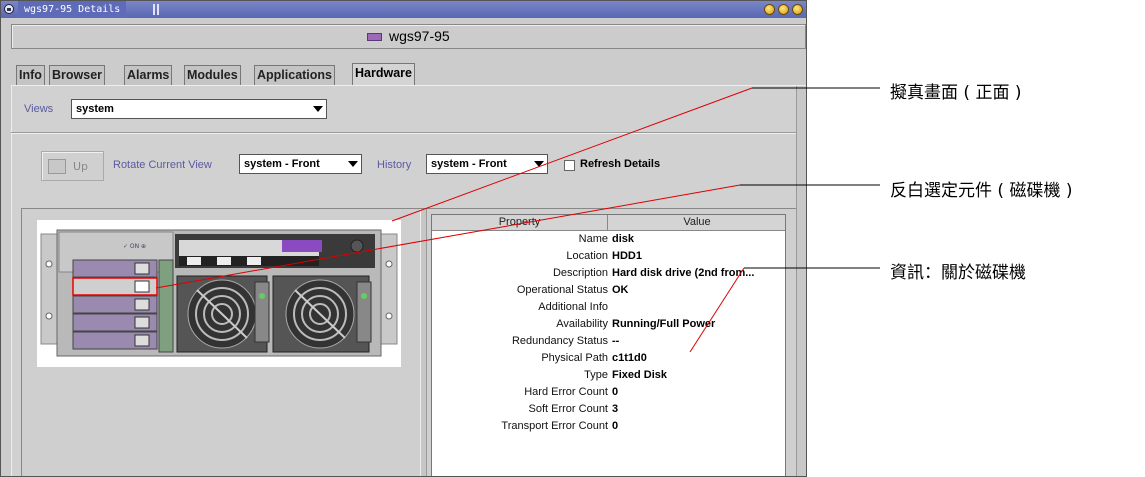 This screenshot has height=477, width=1145. What do you see at coordinates (956, 93) in the screenshot?
I see `callout-front-view: 擬真畫面 ( 正面 )` at bounding box center [956, 93].